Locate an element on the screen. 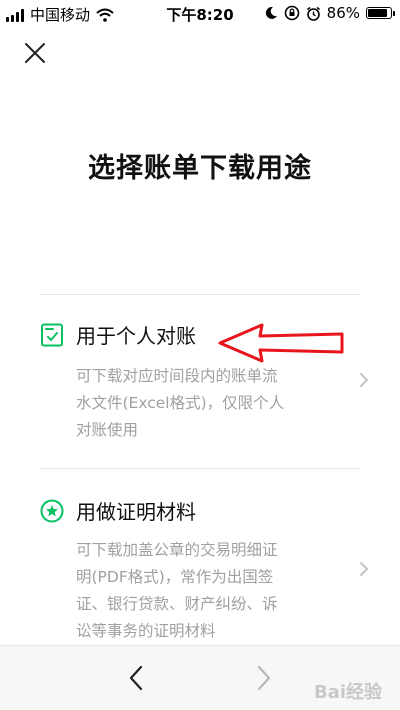 The image size is (400, 710). close-button is located at coordinates (35, 53).